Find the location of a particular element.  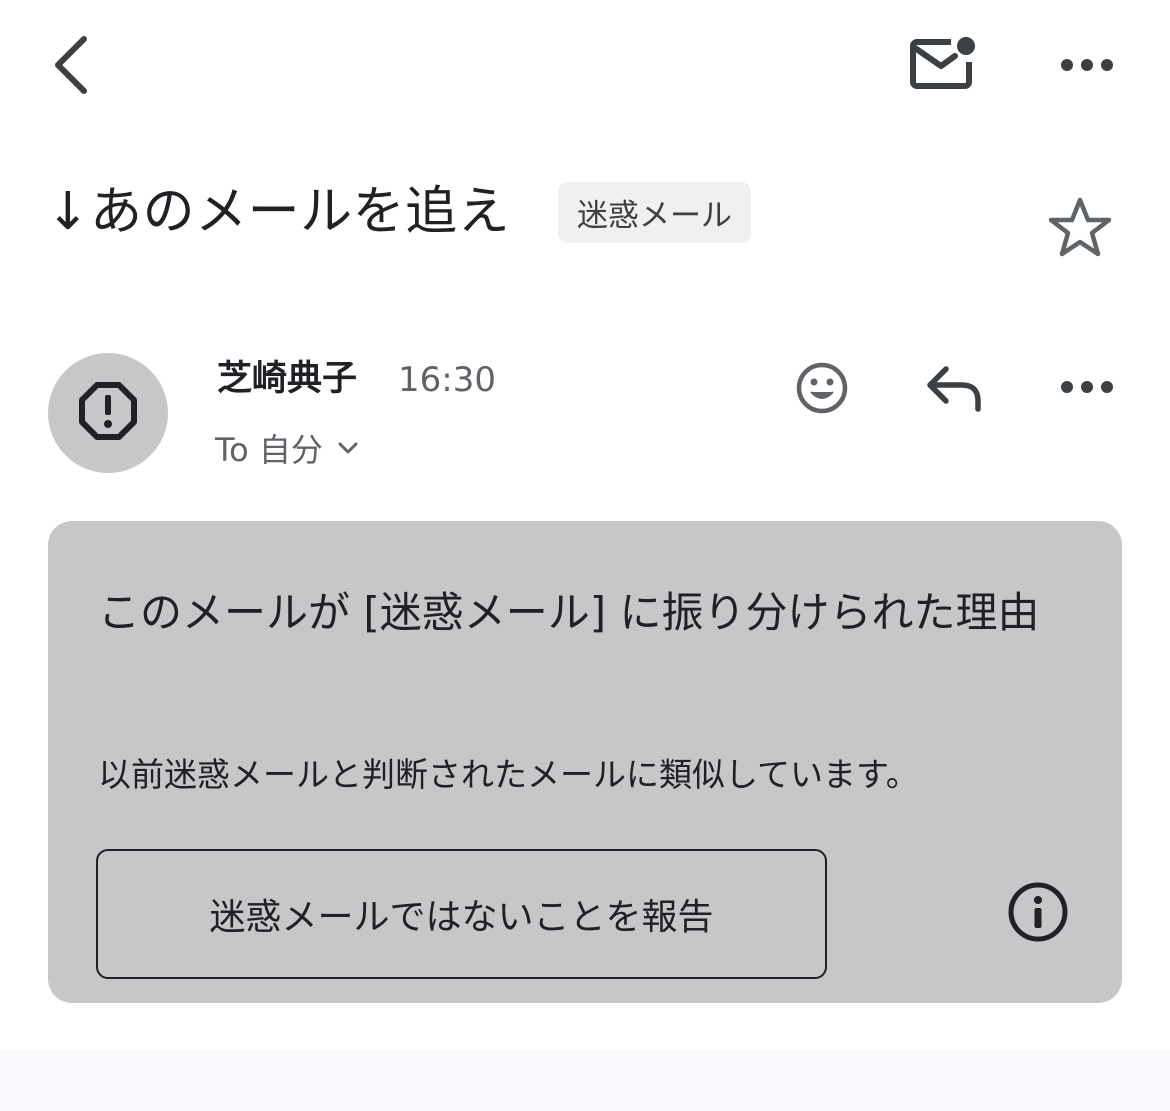

bottom-area is located at coordinates (585, 1080).